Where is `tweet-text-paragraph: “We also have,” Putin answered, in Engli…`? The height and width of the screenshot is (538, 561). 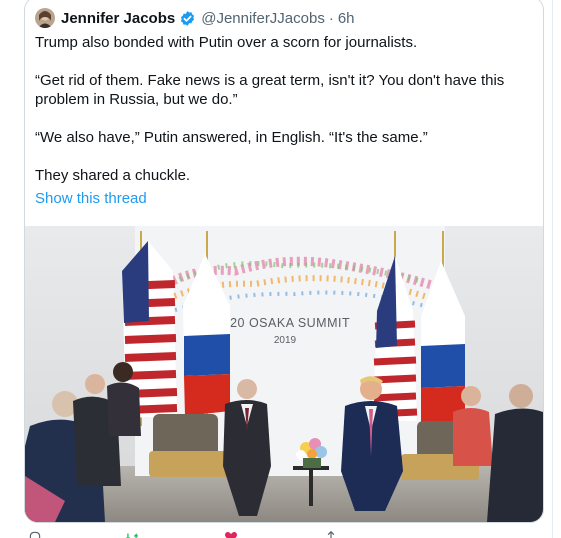 tweet-text-paragraph: “We also have,” Putin answered, in Engli… is located at coordinates (231, 137).